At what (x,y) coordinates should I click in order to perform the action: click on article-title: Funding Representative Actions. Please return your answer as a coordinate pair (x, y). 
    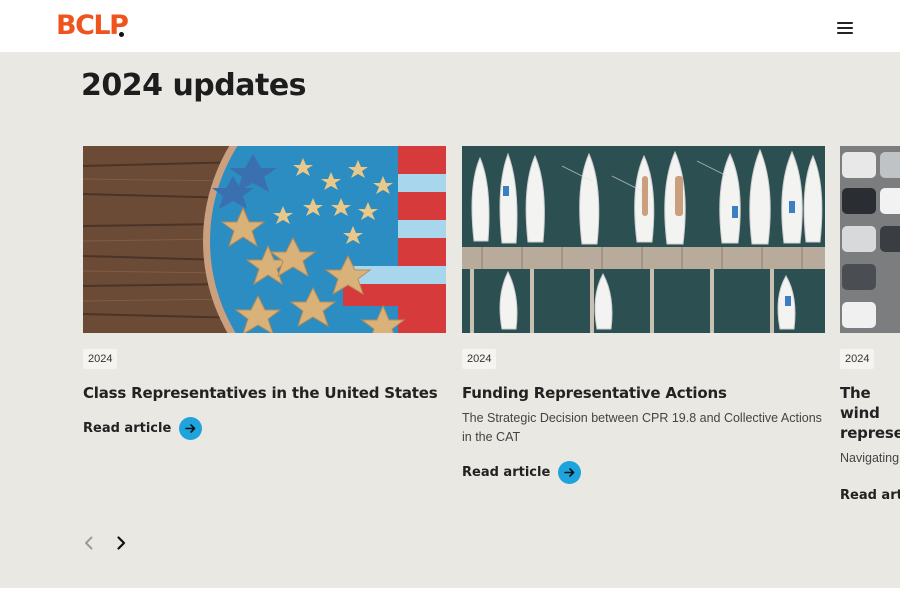
    Looking at the image, I should click on (643, 393).